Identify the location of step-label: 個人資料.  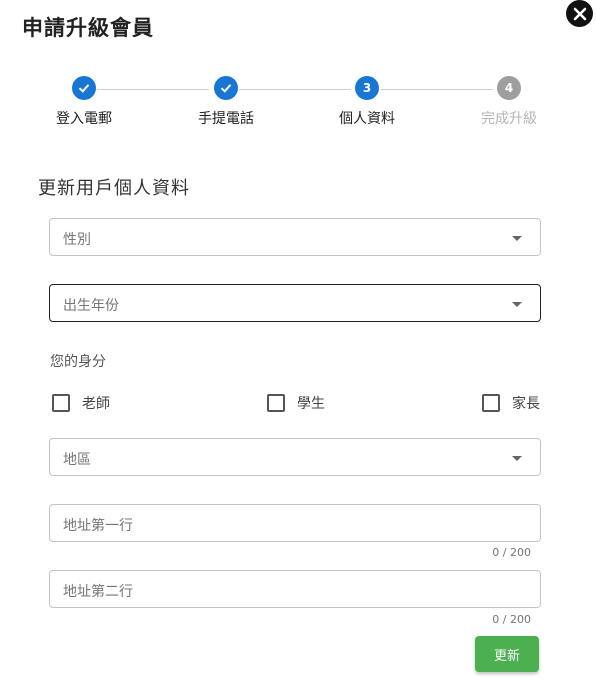
(367, 119).